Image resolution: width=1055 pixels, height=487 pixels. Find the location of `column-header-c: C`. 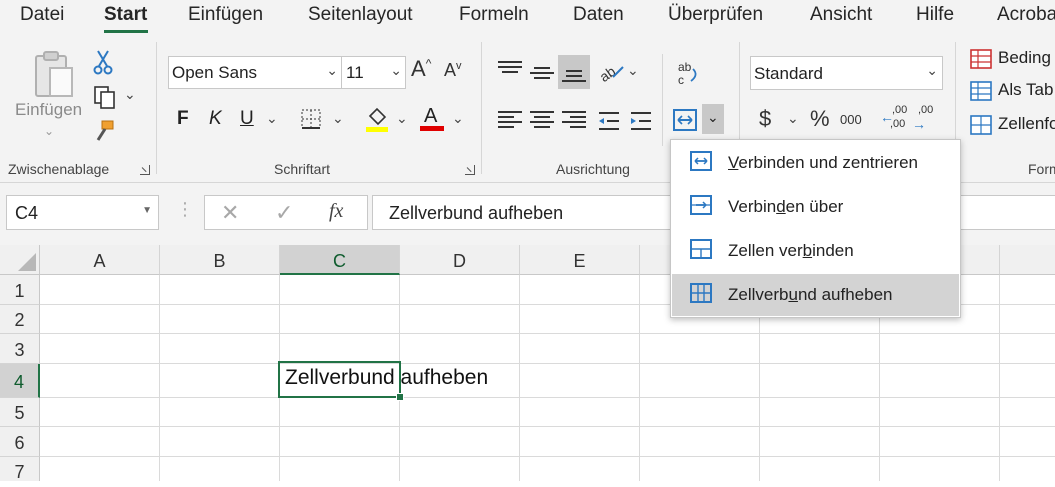

column-header-c: C is located at coordinates (340, 260).